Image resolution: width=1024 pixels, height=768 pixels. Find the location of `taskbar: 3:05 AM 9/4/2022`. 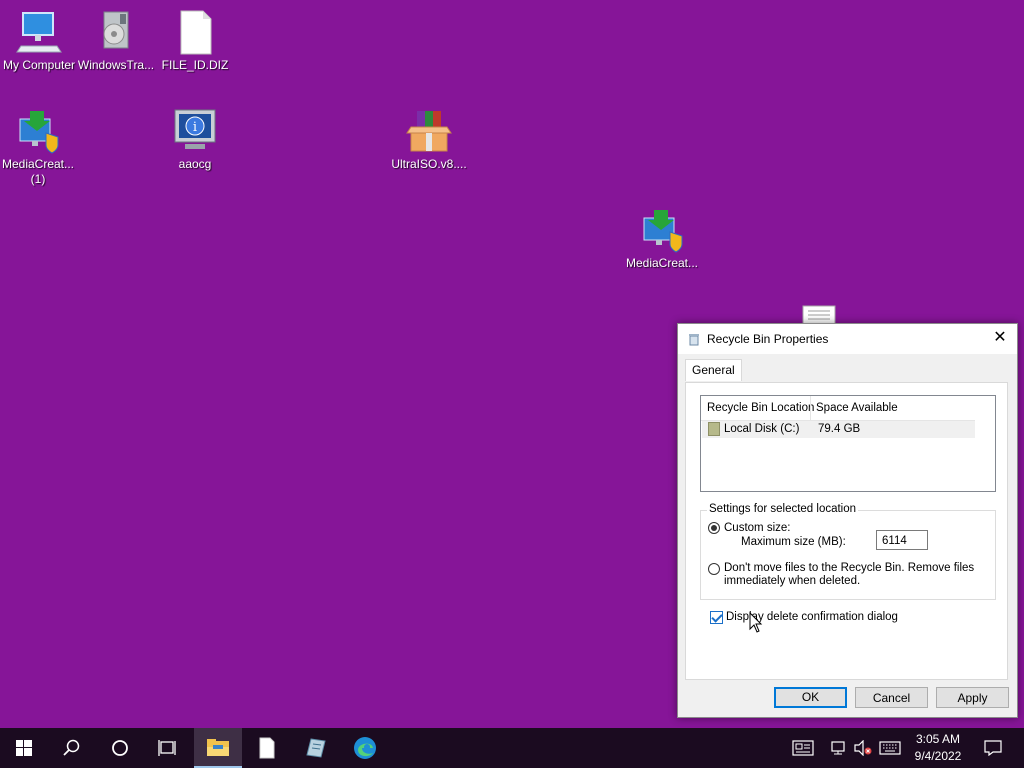

taskbar: 3:05 AM 9/4/2022 is located at coordinates (512, 748).